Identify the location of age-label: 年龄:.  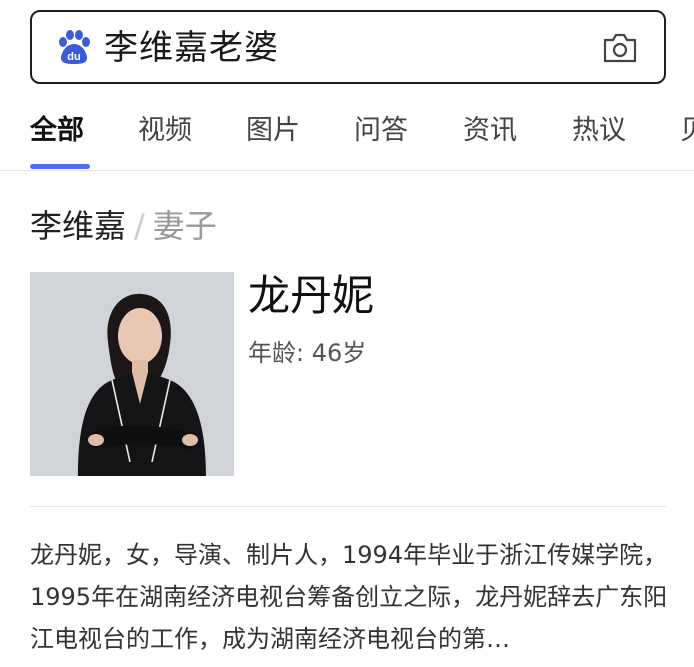
(276, 353).